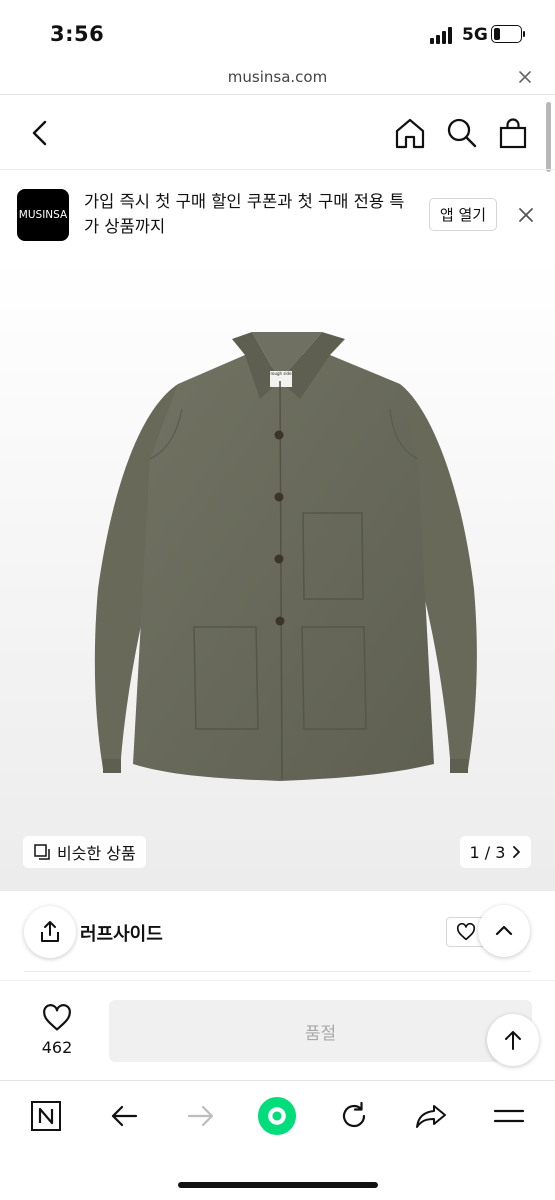  What do you see at coordinates (244, 214) in the screenshot?
I see `promo-message: 가입 즉시 첫 구매 할인 쿠폰과 첫 구매 전용 특가 상품까지` at bounding box center [244, 214].